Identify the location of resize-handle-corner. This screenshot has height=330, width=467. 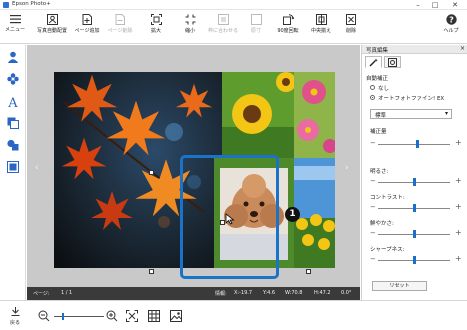
(308, 271).